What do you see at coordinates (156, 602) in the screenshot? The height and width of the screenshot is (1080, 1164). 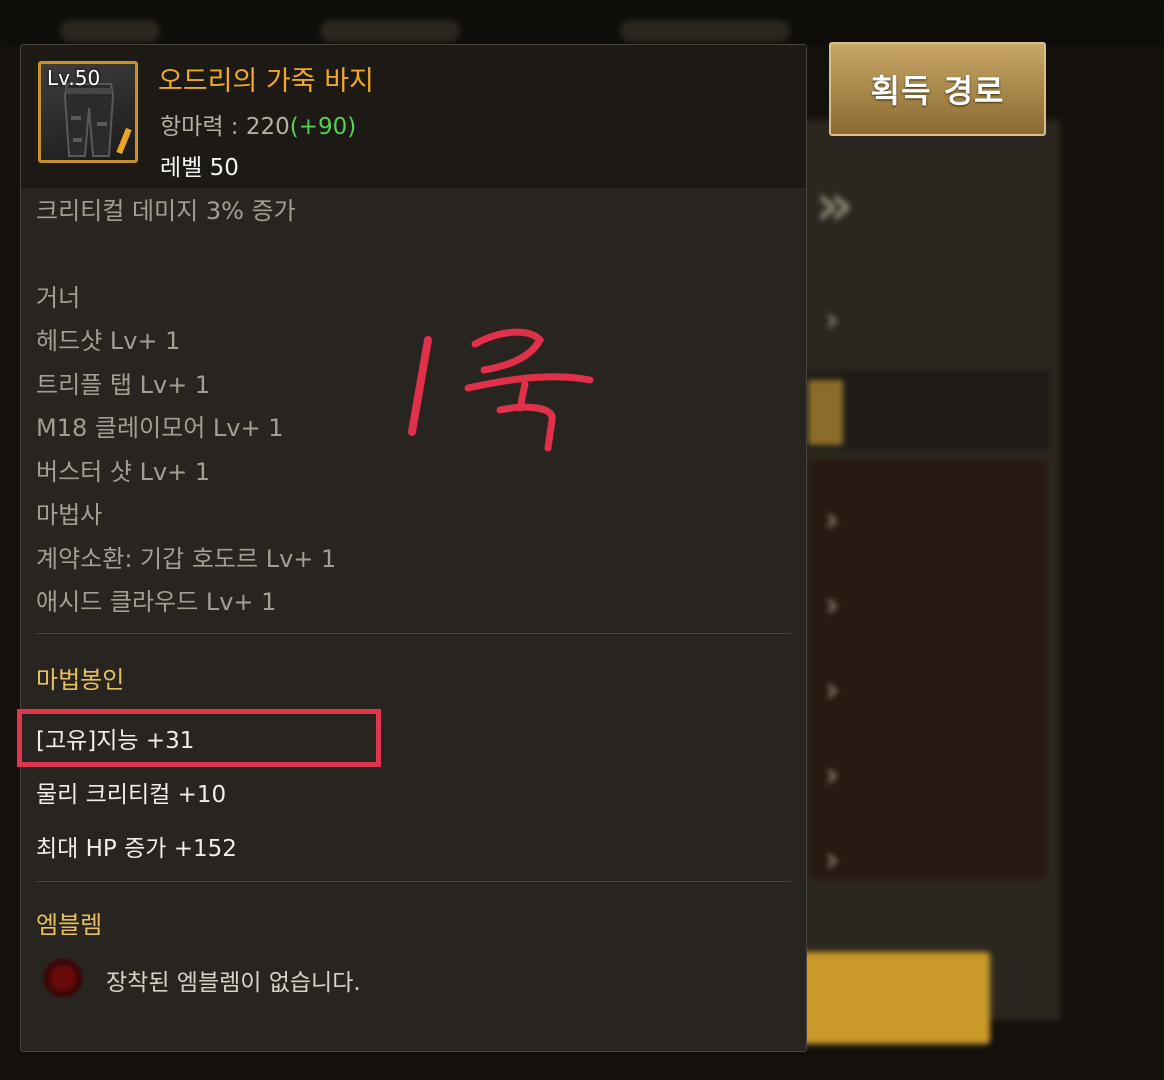 I see `option-line: 애시드 클라우드 Lv+ 1` at bounding box center [156, 602].